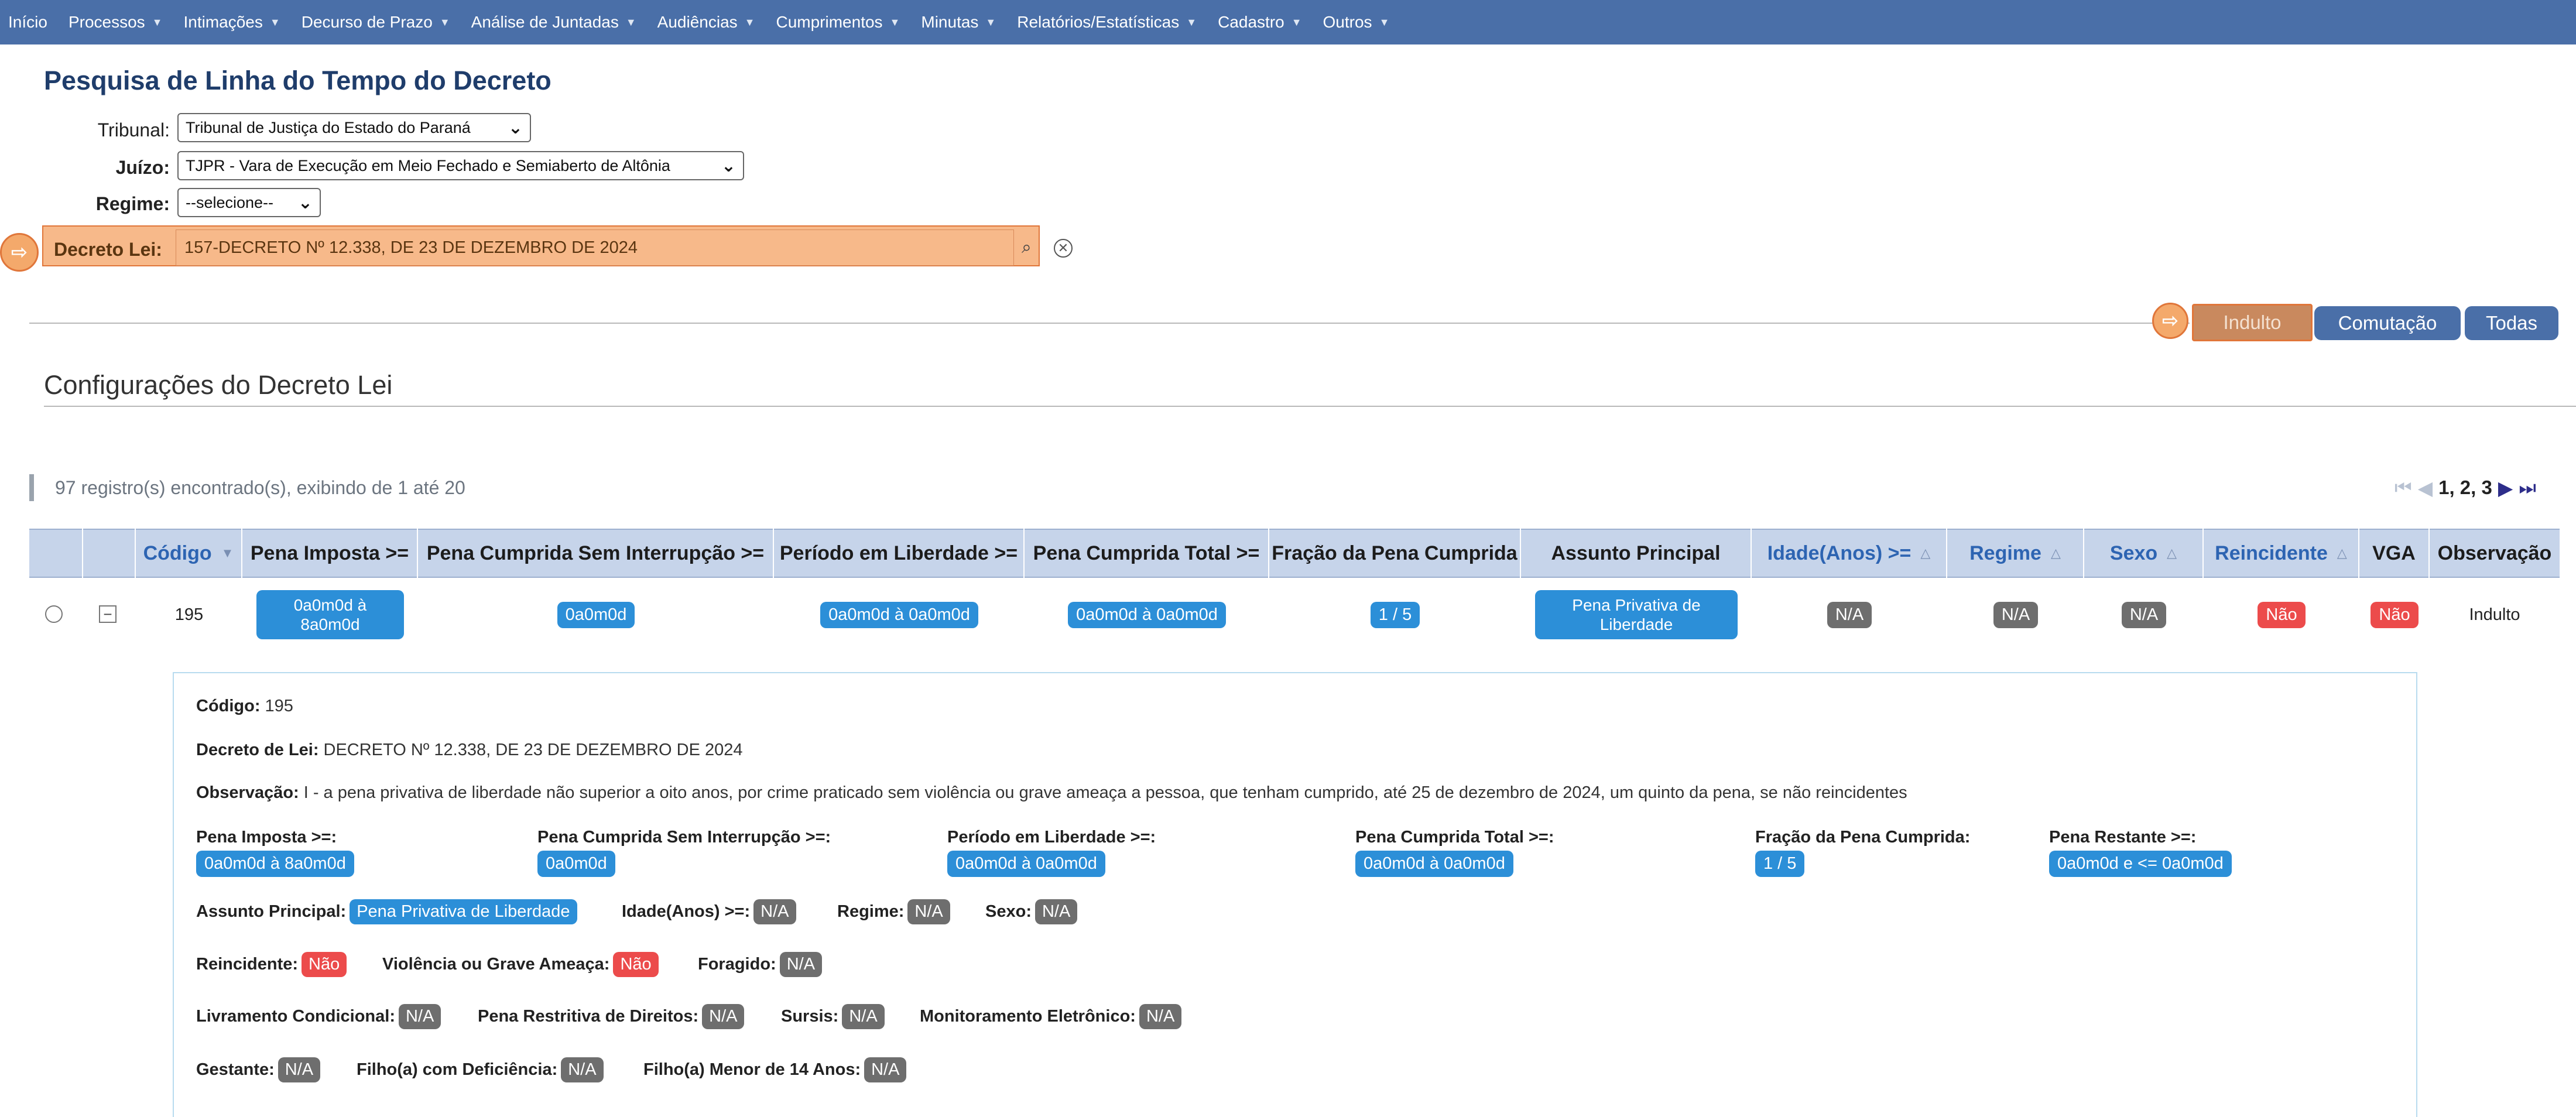 This screenshot has width=2576, height=1117. Describe the element at coordinates (1031, 911) in the screenshot. I see `detail-sexo: Sexo: N/A` at that location.